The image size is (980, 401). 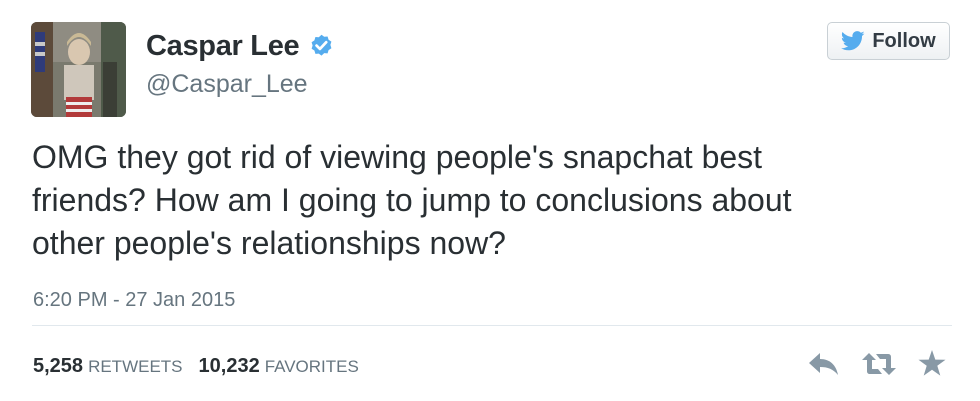 I want to click on follow-button: Follow, so click(x=888, y=41).